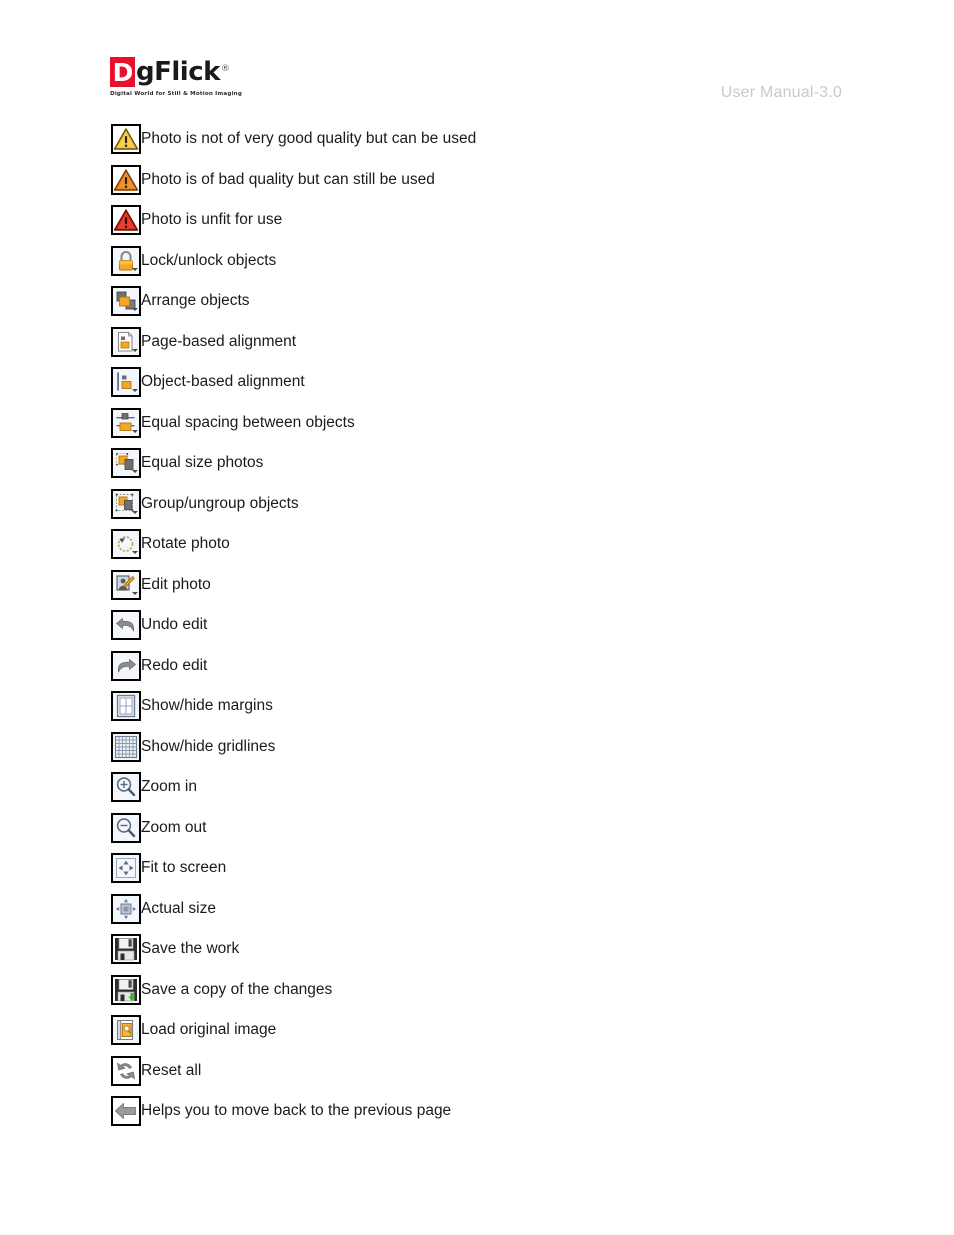 Image resolution: width=954 pixels, height=1235 pixels. What do you see at coordinates (511, 989) in the screenshot?
I see `legend-row: Save a copy of the changes` at bounding box center [511, 989].